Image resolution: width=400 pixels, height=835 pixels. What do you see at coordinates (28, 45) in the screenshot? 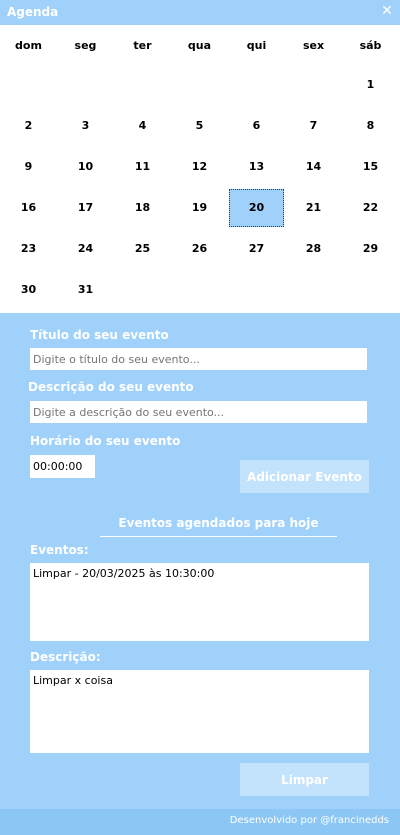
I see `weekday-label: dom` at bounding box center [28, 45].